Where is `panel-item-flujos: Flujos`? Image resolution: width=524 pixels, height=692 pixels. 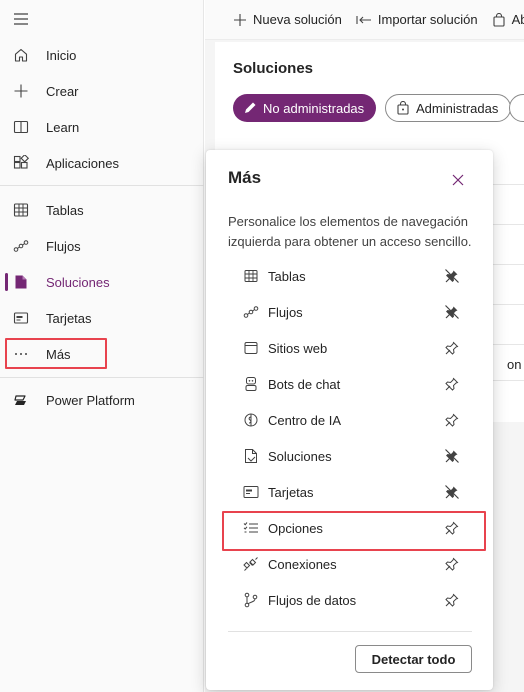 panel-item-flujos: Flujos is located at coordinates (351, 312).